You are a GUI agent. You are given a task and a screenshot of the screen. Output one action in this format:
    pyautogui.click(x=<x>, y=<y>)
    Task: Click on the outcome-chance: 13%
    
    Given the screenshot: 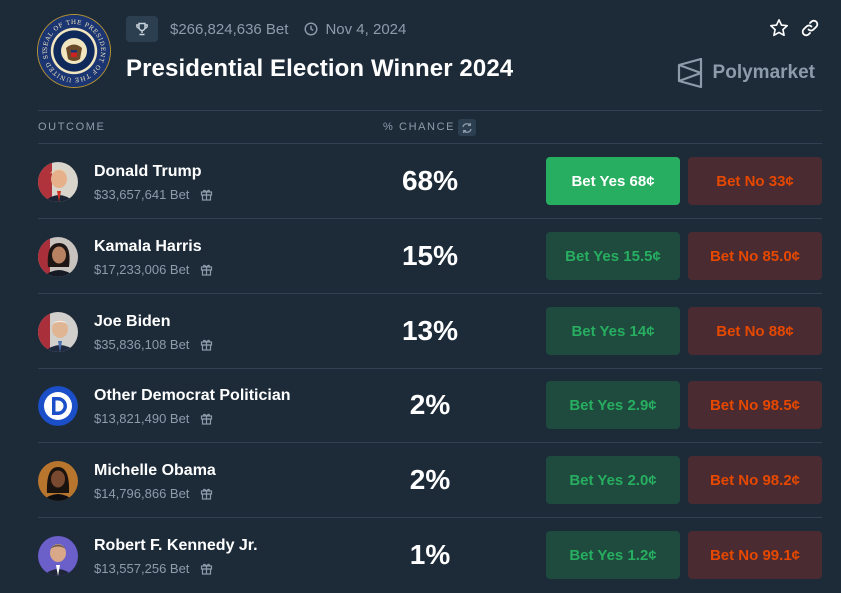 What is the action you would take?
    pyautogui.click(x=430, y=330)
    